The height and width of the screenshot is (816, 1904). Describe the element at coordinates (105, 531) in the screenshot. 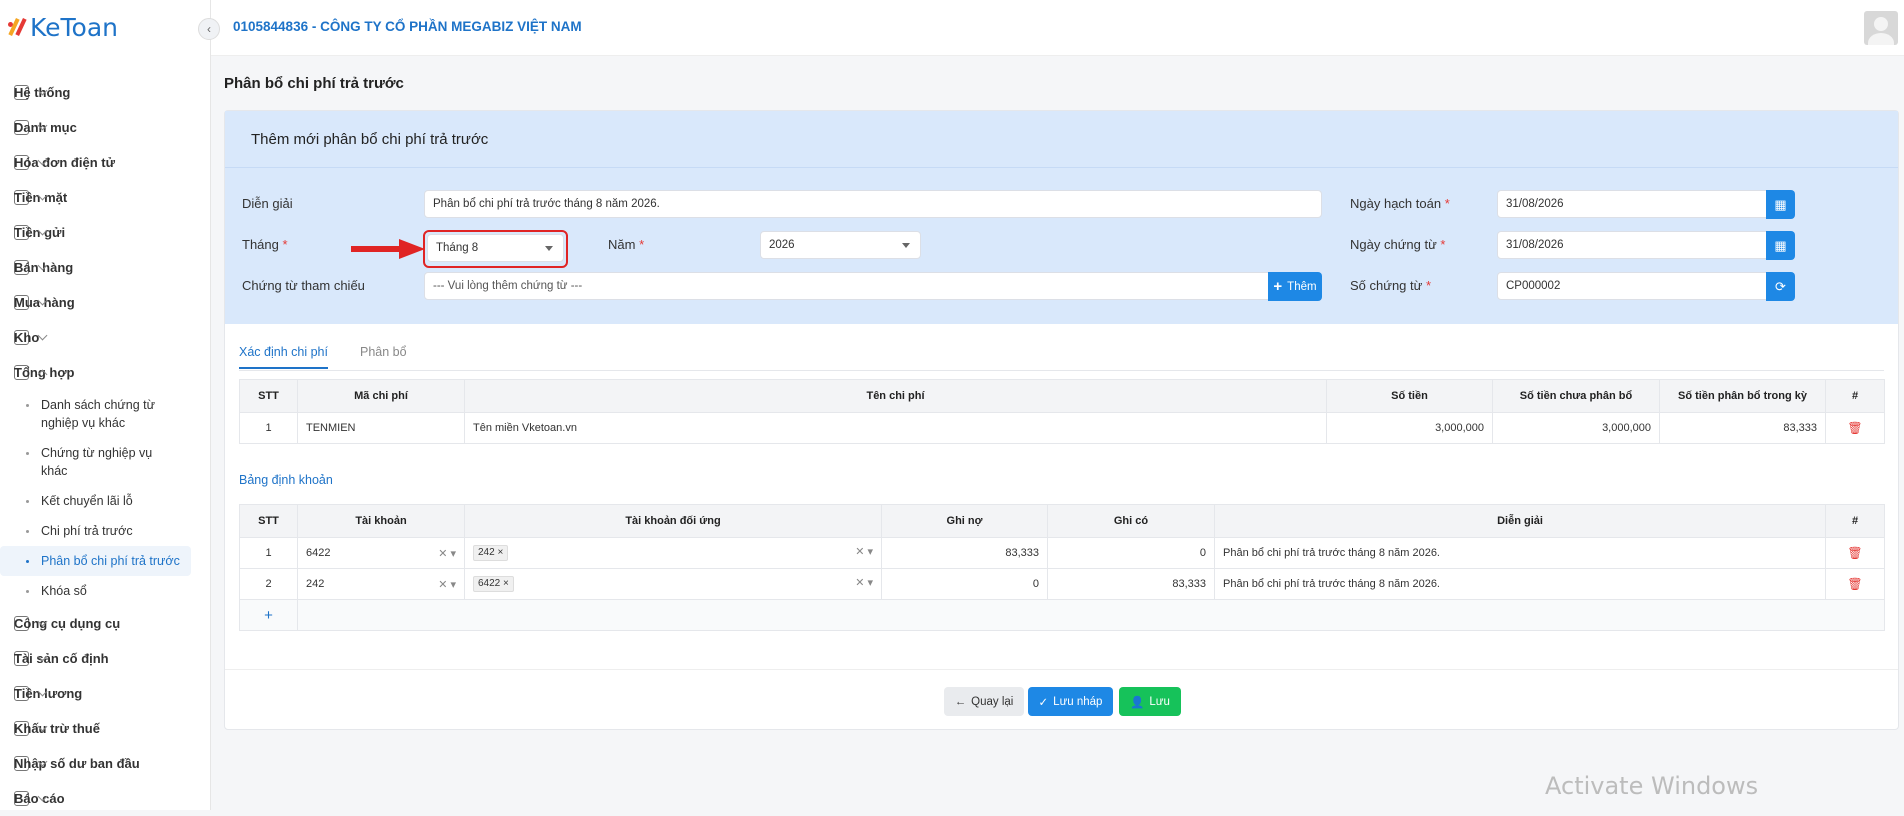

I see `sidebar-subitem-chi-phi-tra-truoc: Chi phí trả trước` at that location.